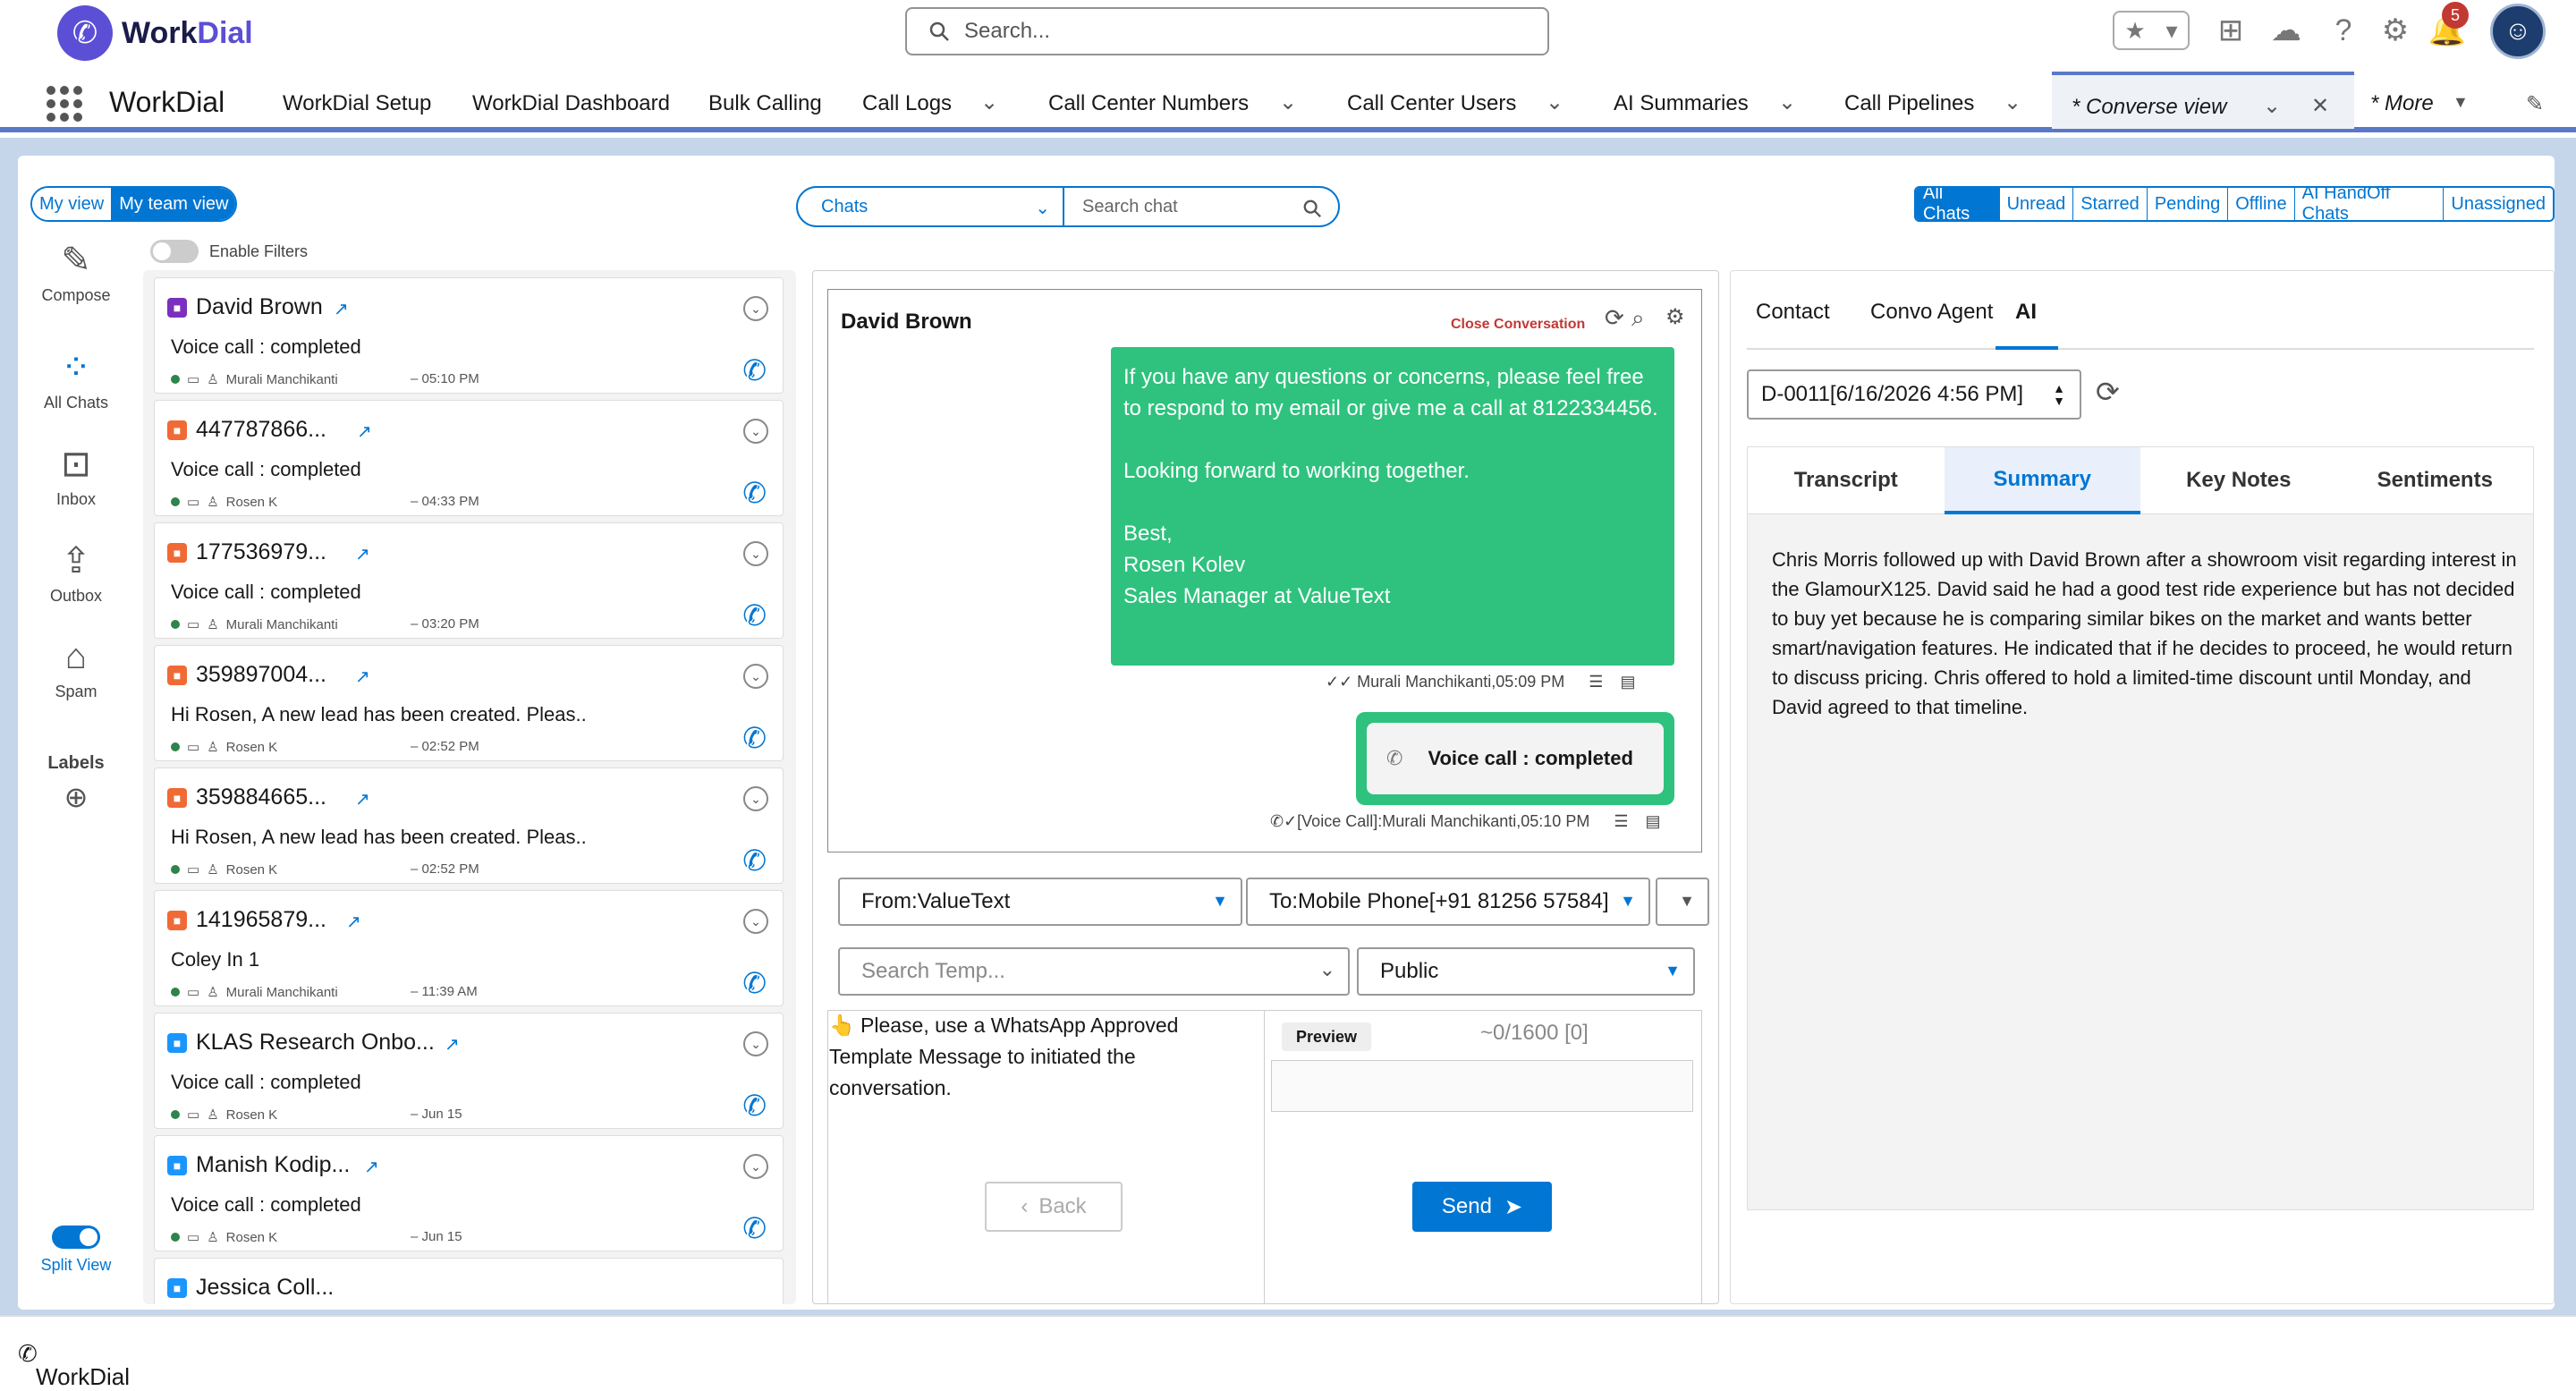 The image size is (2576, 1391). I want to click on search-icon: ⌕, so click(1638, 318).